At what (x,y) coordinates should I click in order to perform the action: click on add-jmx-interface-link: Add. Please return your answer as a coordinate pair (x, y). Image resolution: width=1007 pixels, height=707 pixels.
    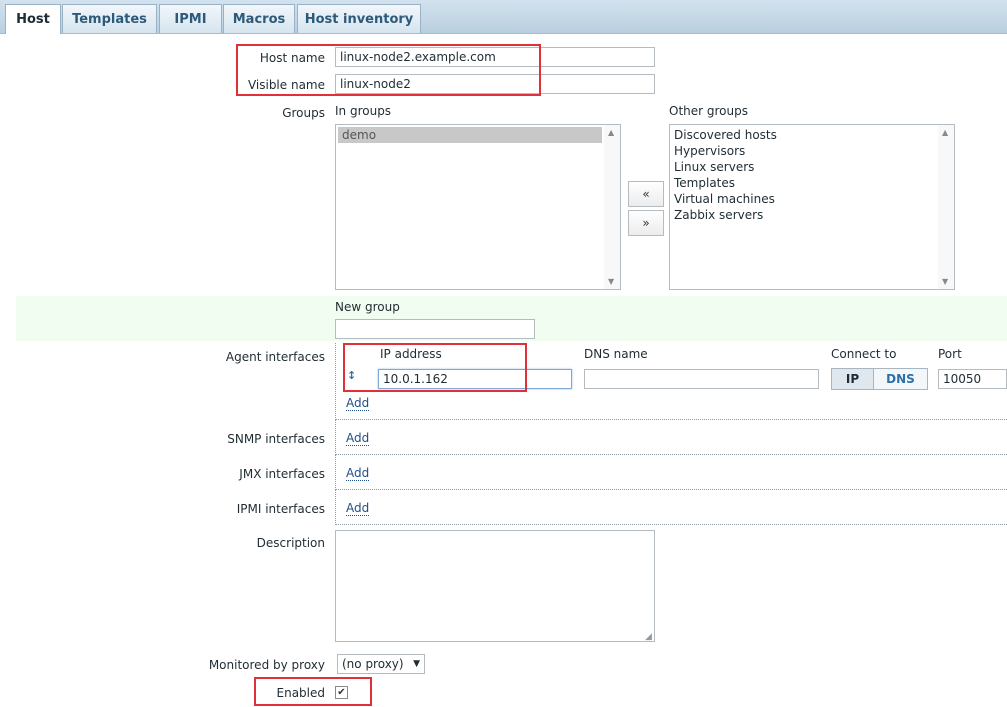
    Looking at the image, I should click on (358, 473).